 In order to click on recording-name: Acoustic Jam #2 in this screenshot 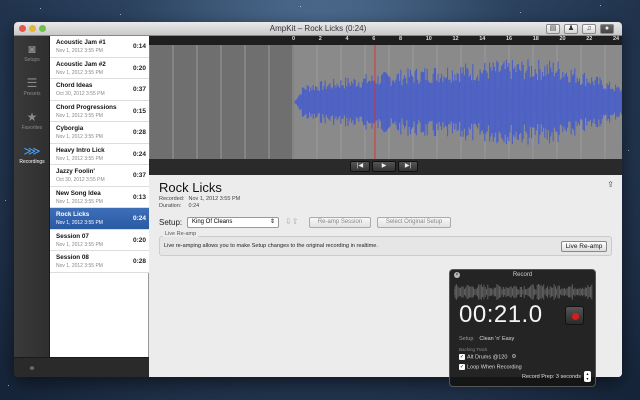, I will do `click(81, 64)`.